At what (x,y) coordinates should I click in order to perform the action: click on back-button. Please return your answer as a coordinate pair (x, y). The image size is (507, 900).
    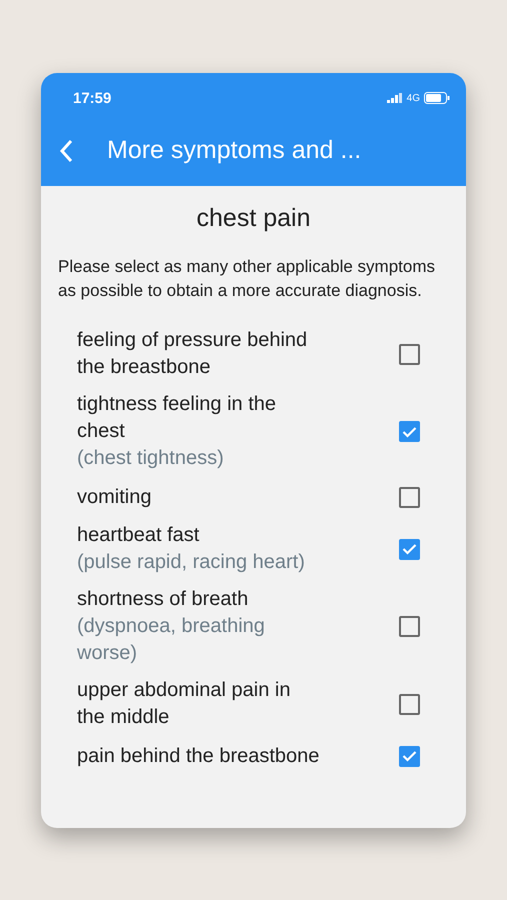
    Looking at the image, I should click on (66, 150).